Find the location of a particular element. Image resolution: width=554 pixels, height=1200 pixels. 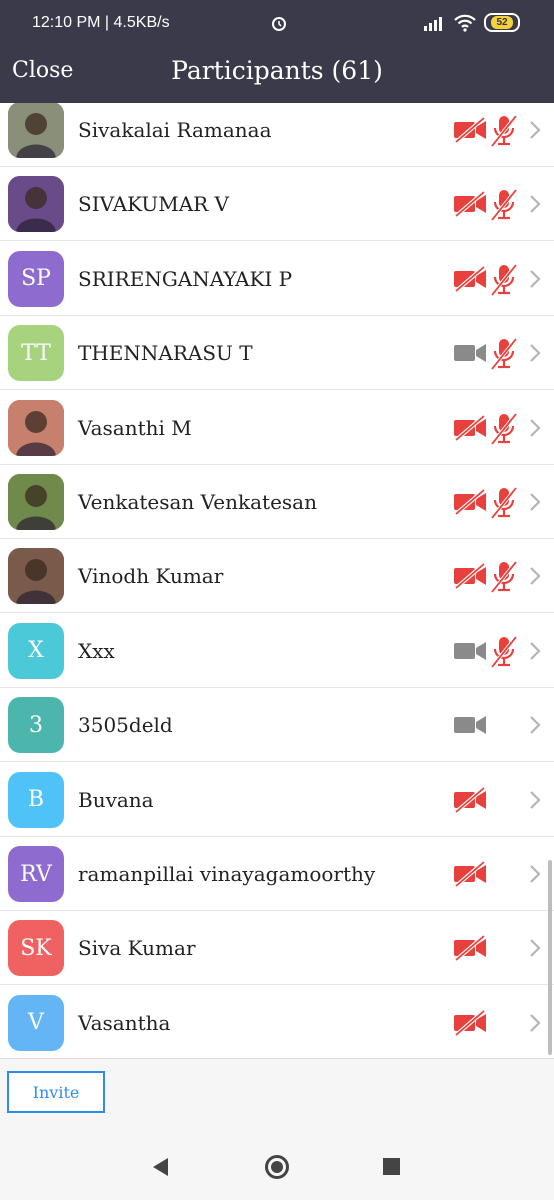

participant-row: Vasanthi M is located at coordinates (277, 427).